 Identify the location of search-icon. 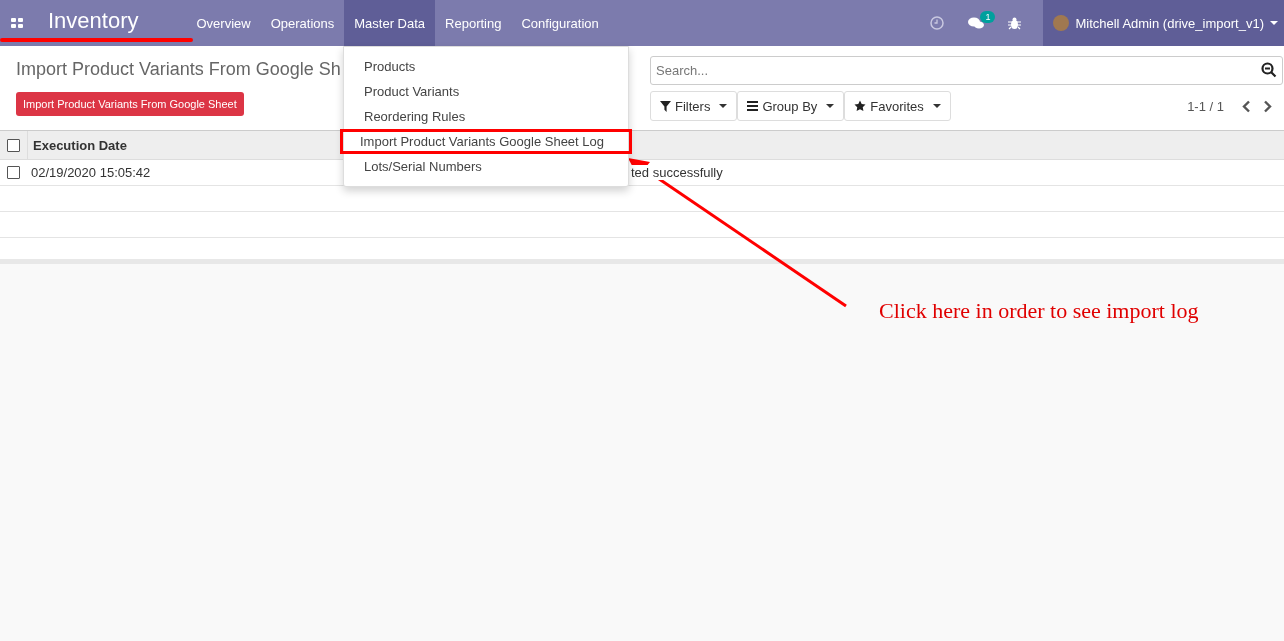
(1269, 70).